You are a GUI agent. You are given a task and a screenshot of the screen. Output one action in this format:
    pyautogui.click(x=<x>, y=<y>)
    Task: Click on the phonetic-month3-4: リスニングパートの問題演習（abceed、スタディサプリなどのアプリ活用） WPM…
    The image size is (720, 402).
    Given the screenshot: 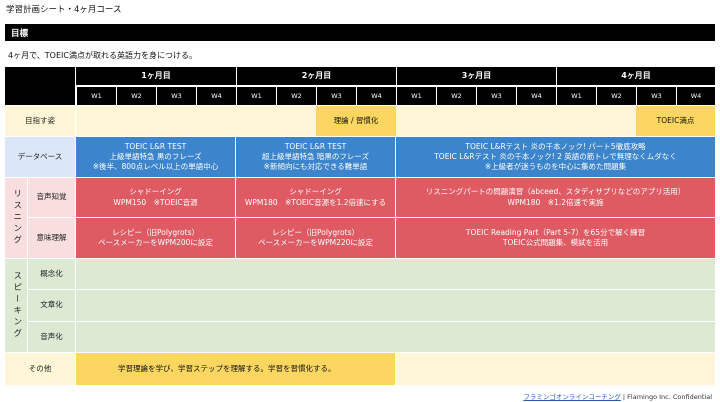 What is the action you would take?
    pyautogui.click(x=555, y=197)
    